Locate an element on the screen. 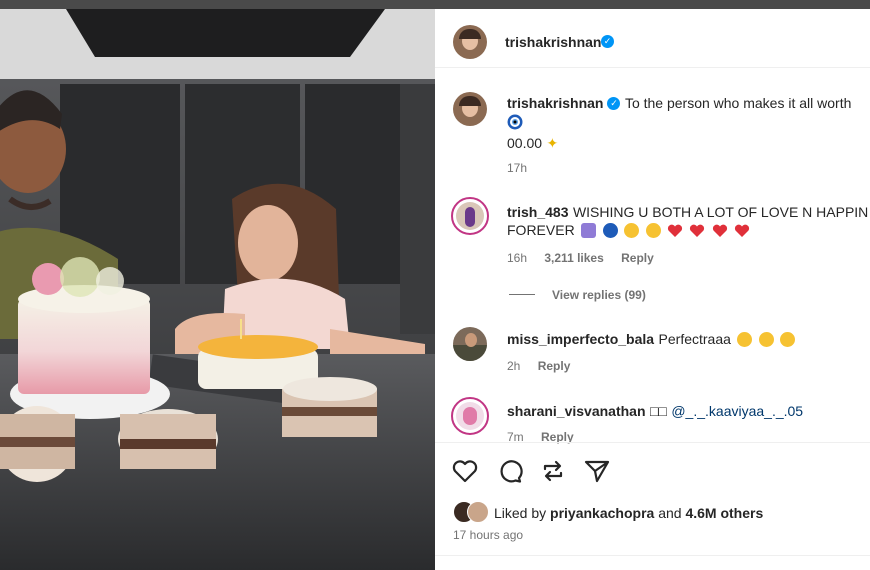 This screenshot has width=870, height=570. comment-username: miss_imperfecto_bala is located at coordinates (580, 339).